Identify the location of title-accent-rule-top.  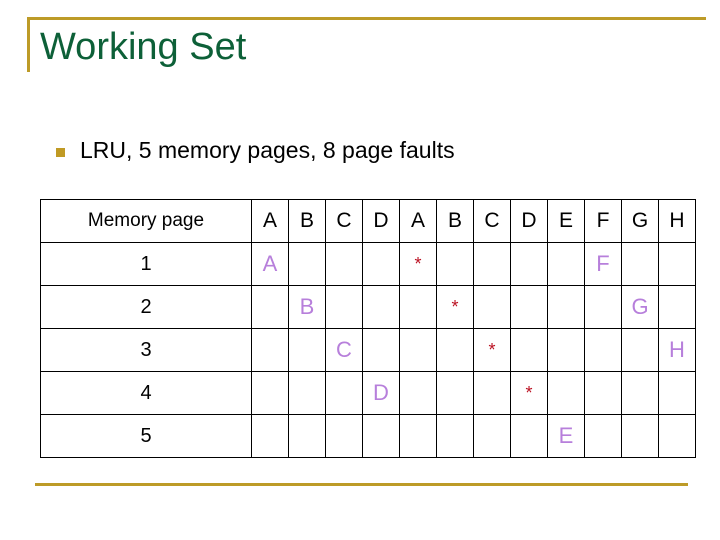
(366, 18).